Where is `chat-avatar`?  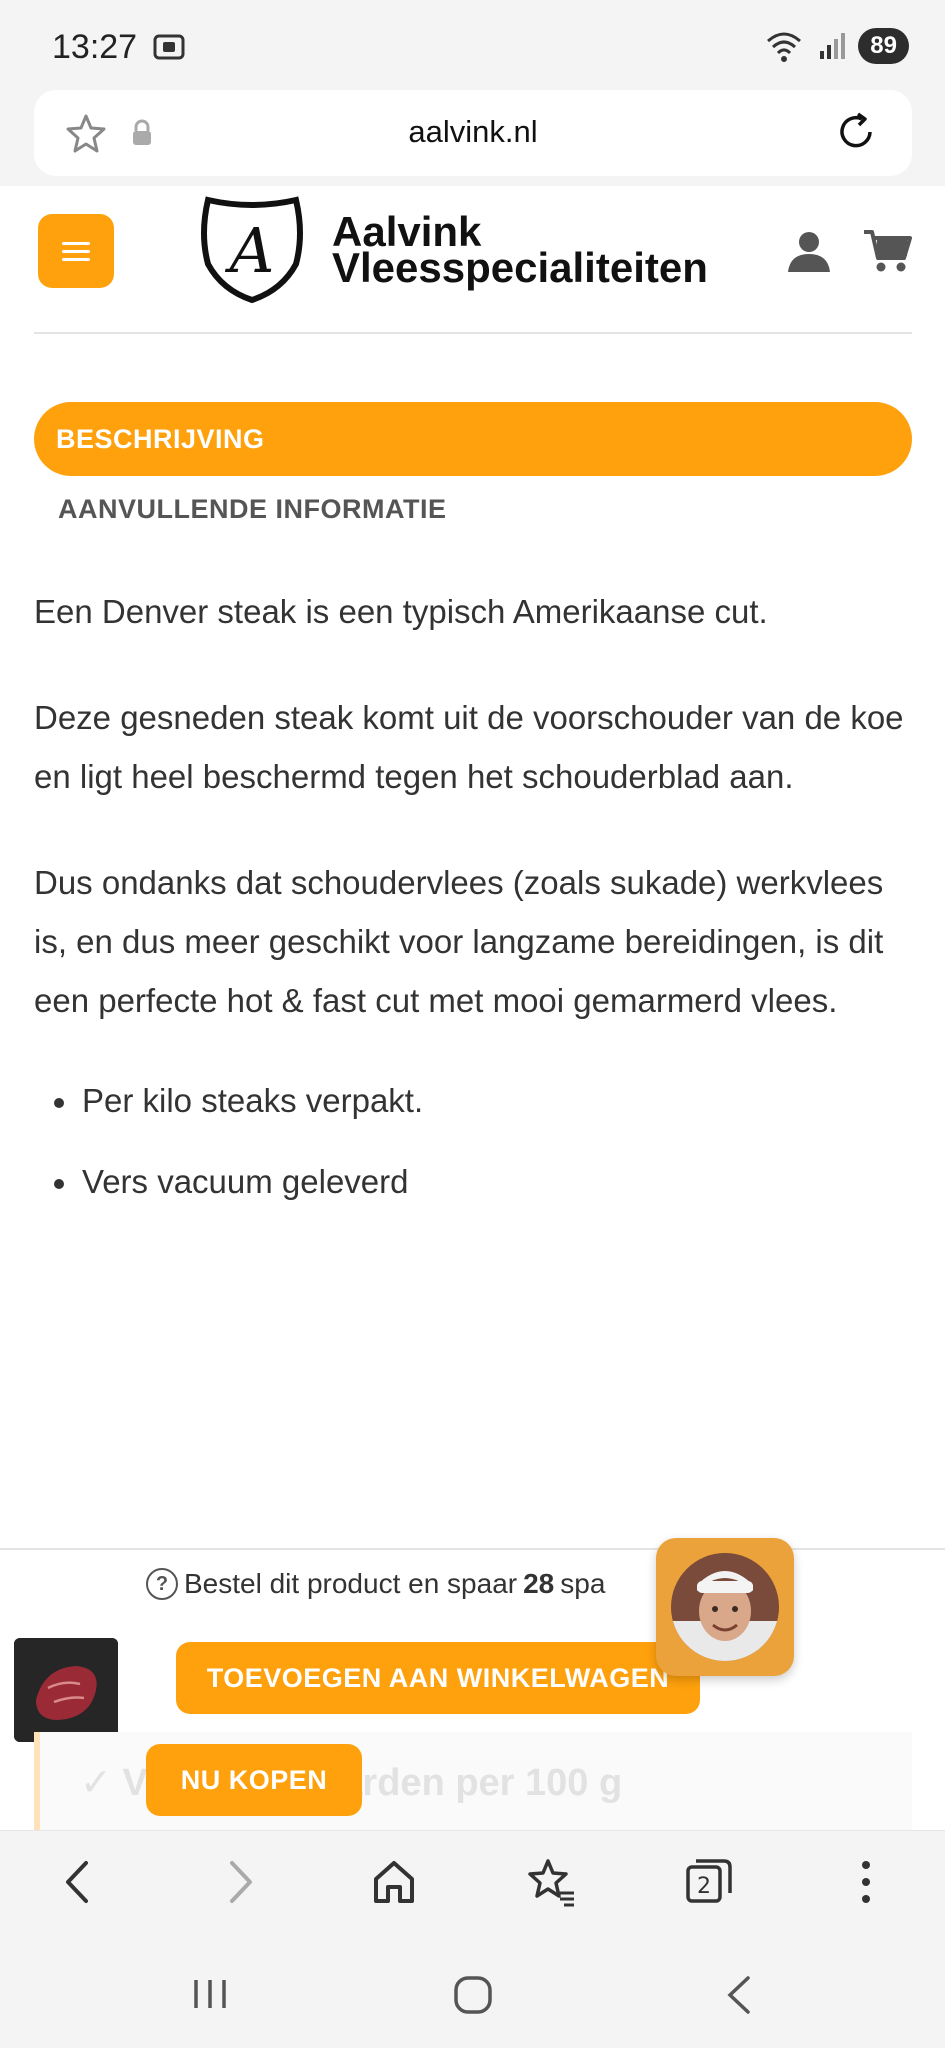 chat-avatar is located at coordinates (725, 1607).